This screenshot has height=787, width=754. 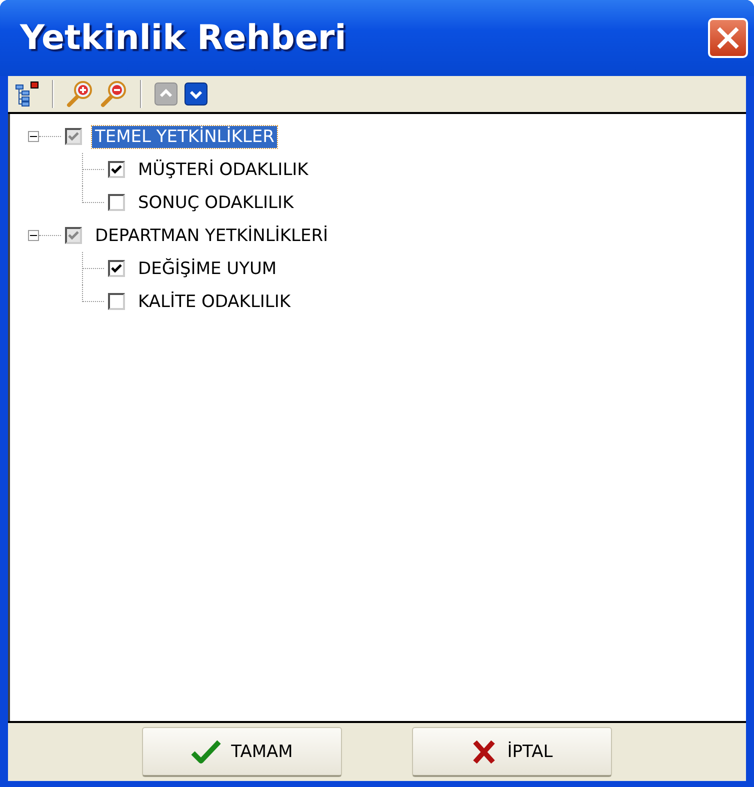 I want to click on zoom-in-button, so click(x=80, y=94).